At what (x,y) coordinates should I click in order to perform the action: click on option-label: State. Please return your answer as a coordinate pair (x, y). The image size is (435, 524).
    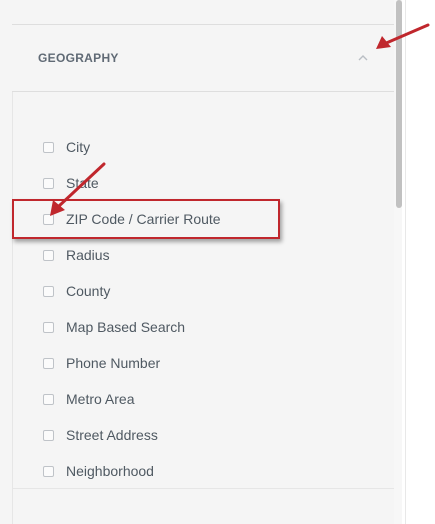
    Looking at the image, I should click on (82, 183).